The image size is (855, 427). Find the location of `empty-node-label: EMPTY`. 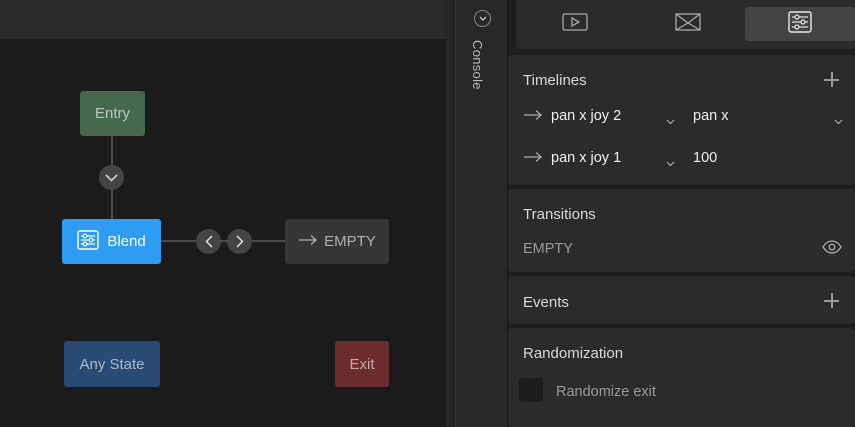

empty-node-label: EMPTY is located at coordinates (350, 241).